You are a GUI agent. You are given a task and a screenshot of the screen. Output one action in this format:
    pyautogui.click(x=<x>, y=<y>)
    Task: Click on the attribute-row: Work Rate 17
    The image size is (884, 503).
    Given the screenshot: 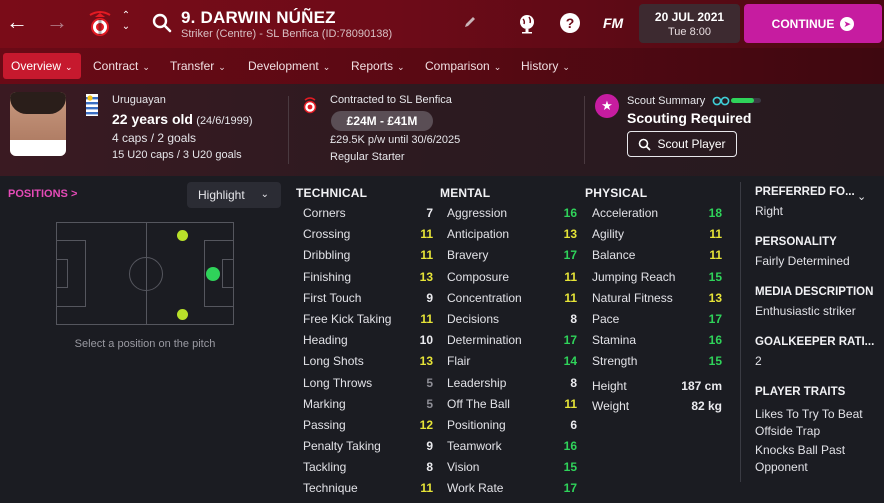 What is the action you would take?
    pyautogui.click(x=512, y=488)
    